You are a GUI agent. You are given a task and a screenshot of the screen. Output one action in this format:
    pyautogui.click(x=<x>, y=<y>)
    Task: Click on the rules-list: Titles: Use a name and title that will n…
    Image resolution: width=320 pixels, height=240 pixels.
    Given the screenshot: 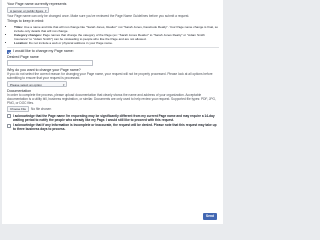 What is the action you would take?
    pyautogui.click(x=113, y=35)
    